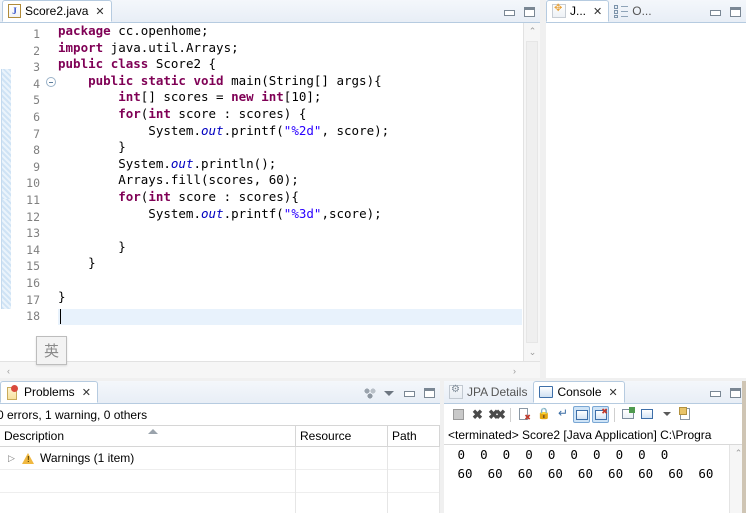  Describe the element at coordinates (34, 436) in the screenshot. I see `column-label: Description` at that location.